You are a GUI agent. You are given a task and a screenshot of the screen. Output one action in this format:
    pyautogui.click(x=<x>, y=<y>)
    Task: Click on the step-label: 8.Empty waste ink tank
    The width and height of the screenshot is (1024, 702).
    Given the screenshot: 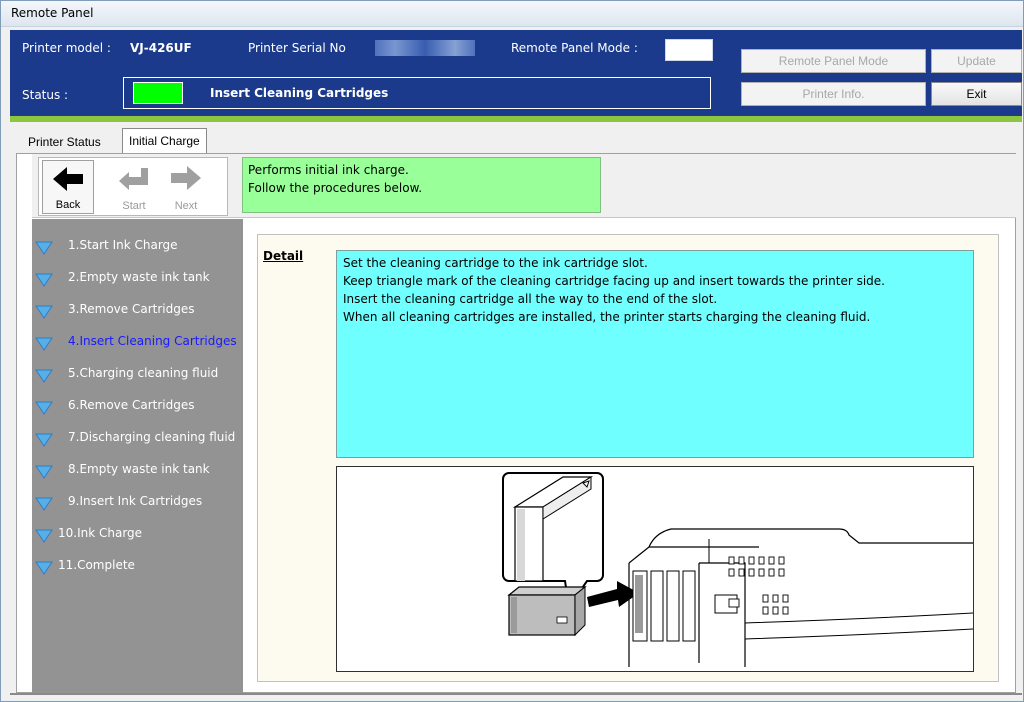 What is the action you would take?
    pyautogui.click(x=139, y=469)
    